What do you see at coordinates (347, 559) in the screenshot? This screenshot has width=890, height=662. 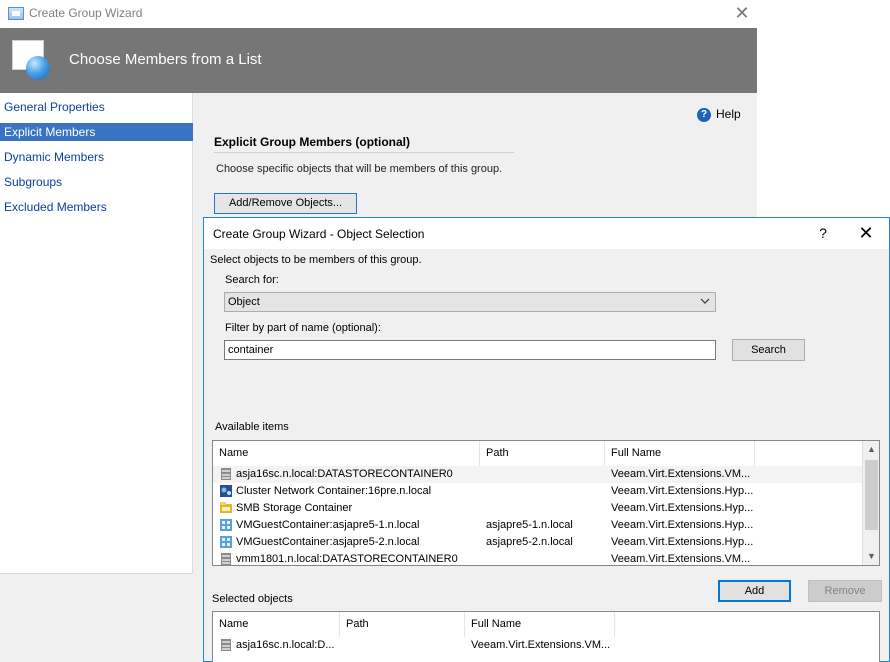 I see `item-name: vmm1801.n.local:DATASTORECONTAINER0` at bounding box center [347, 559].